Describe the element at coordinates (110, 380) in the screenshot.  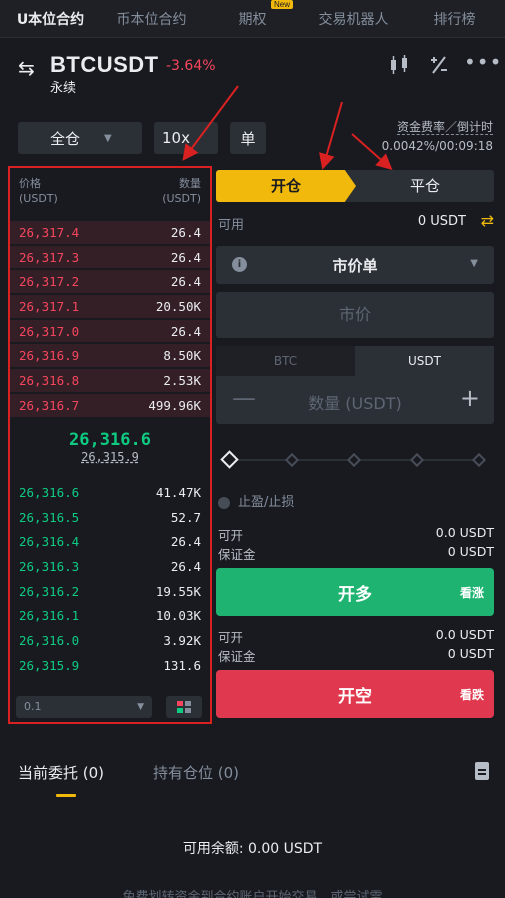
I see `ask-row: 26,316.8 2.53K` at that location.